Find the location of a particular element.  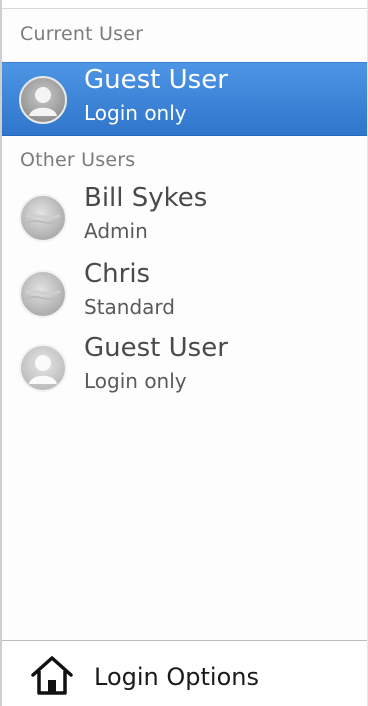

user-row-guest-user: Guest User Login only is located at coordinates (184, 368).